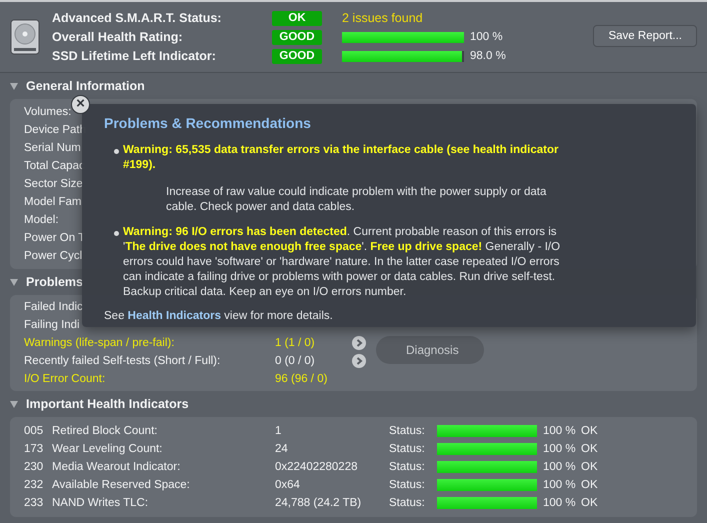  What do you see at coordinates (382, 18) in the screenshot?
I see `issues-text: 2 issues found` at bounding box center [382, 18].